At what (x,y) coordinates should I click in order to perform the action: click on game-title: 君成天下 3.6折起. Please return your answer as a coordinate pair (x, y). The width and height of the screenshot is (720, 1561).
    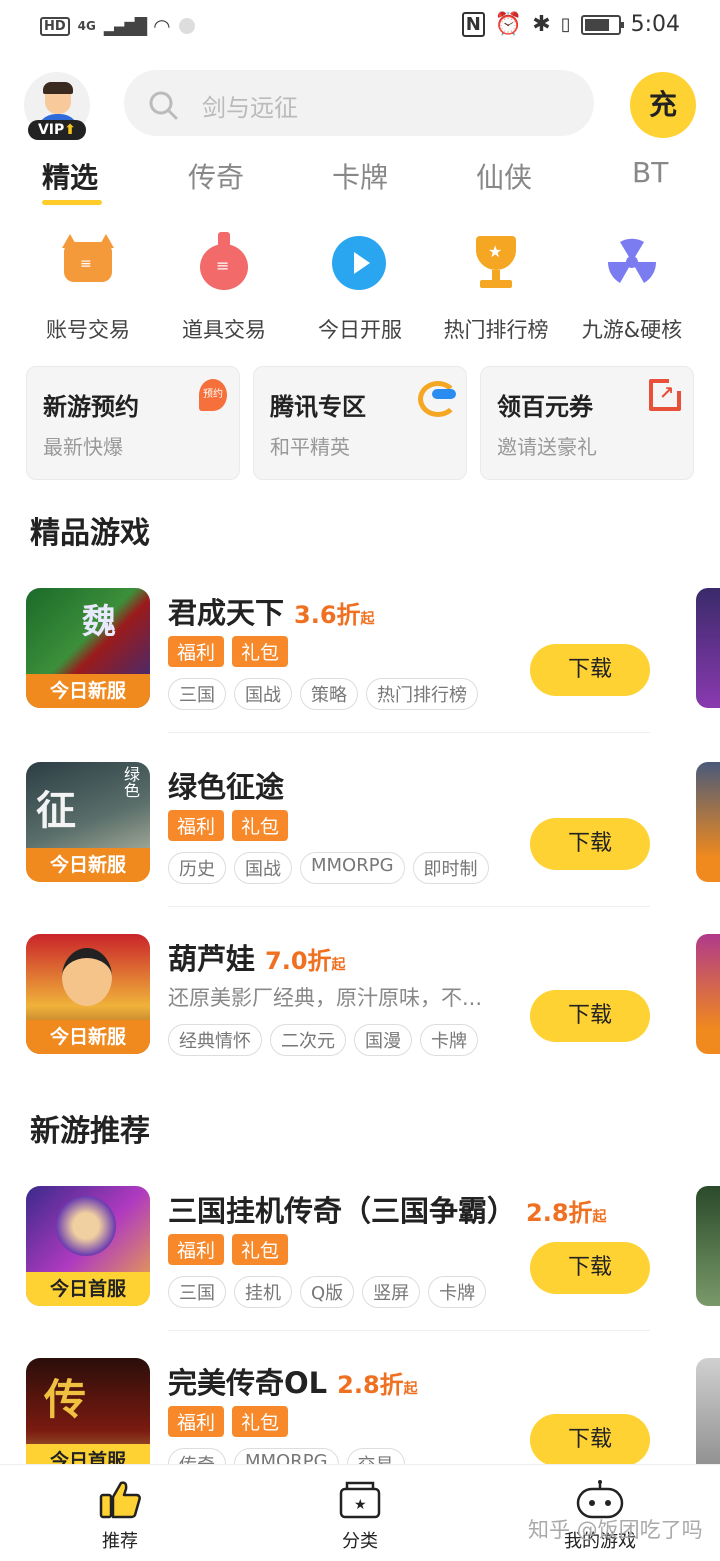
    Looking at the image, I should click on (271, 611).